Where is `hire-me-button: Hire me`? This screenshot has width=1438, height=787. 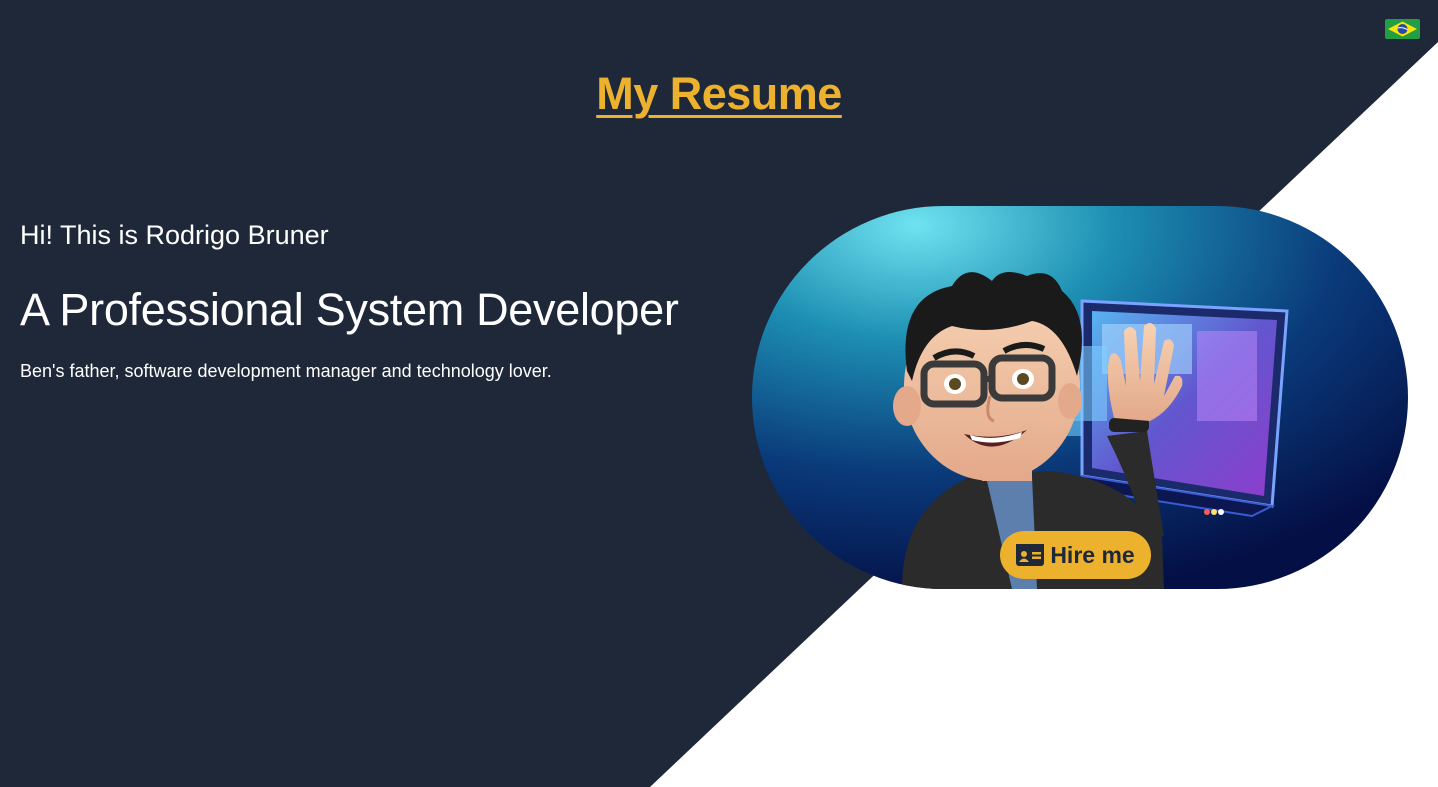
hire-me-button: Hire me is located at coordinates (1075, 555).